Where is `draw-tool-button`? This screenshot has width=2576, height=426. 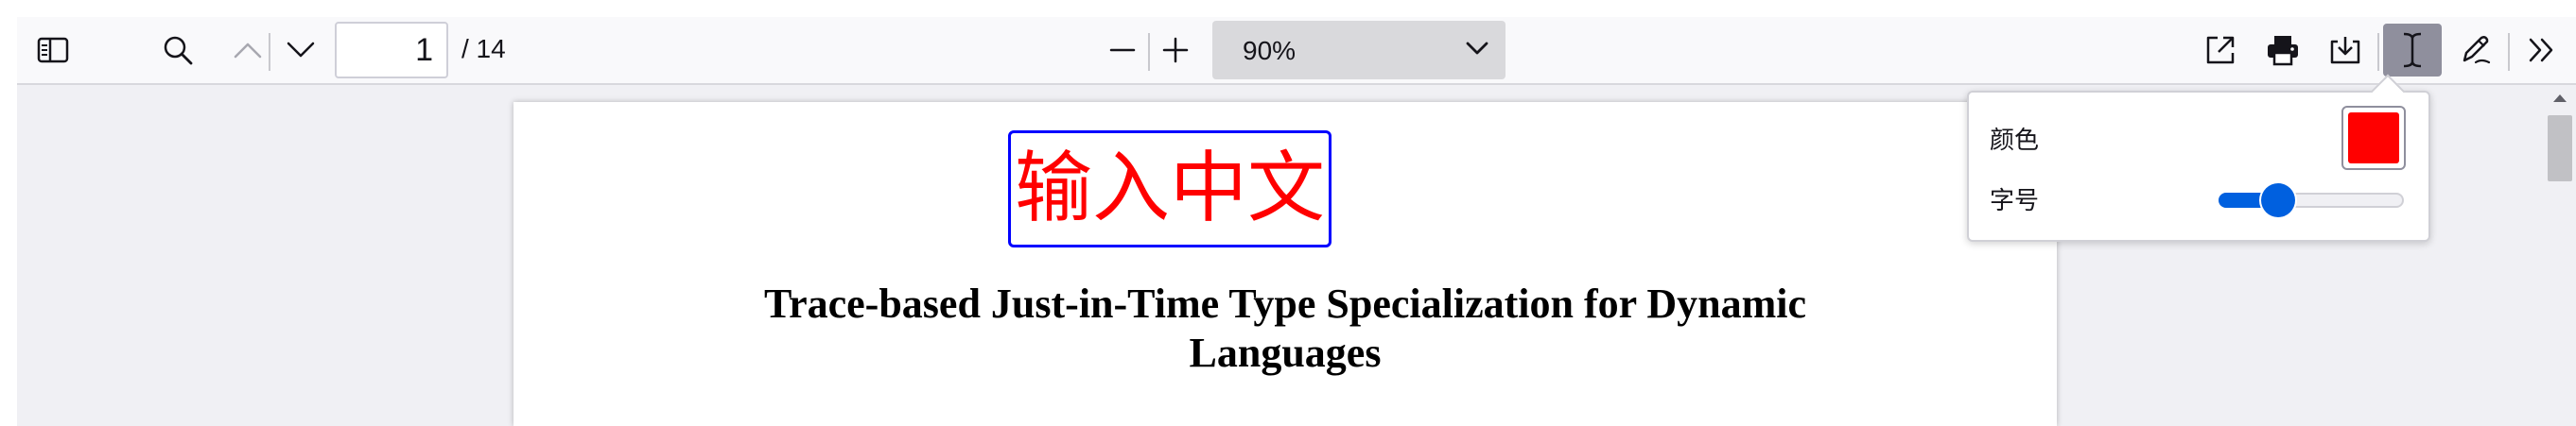
draw-tool-button is located at coordinates (2475, 51).